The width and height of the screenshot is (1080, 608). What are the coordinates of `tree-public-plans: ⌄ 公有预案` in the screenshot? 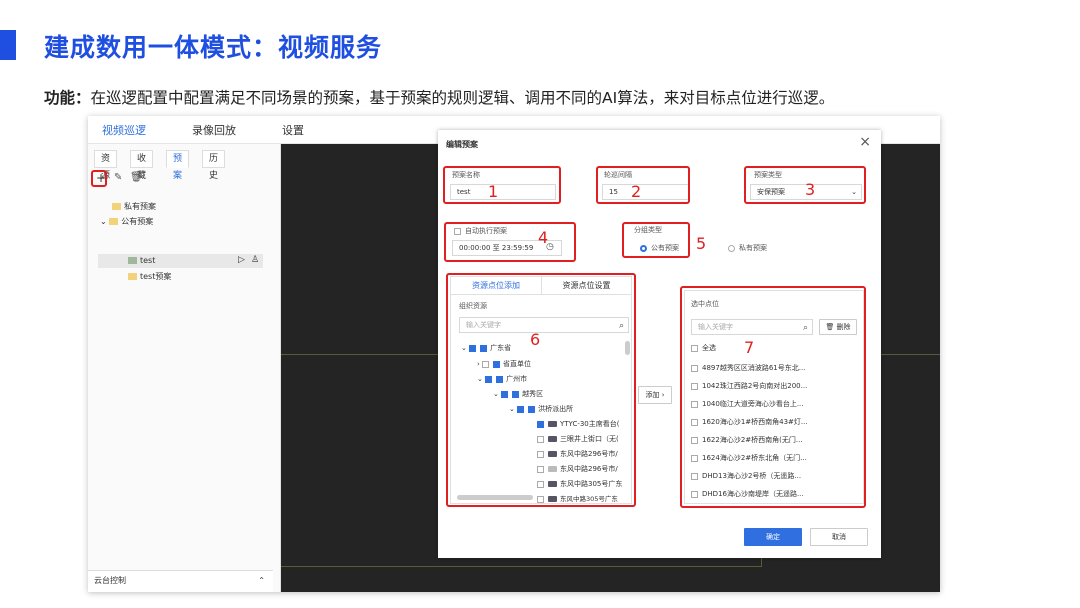 It's located at (126, 221).